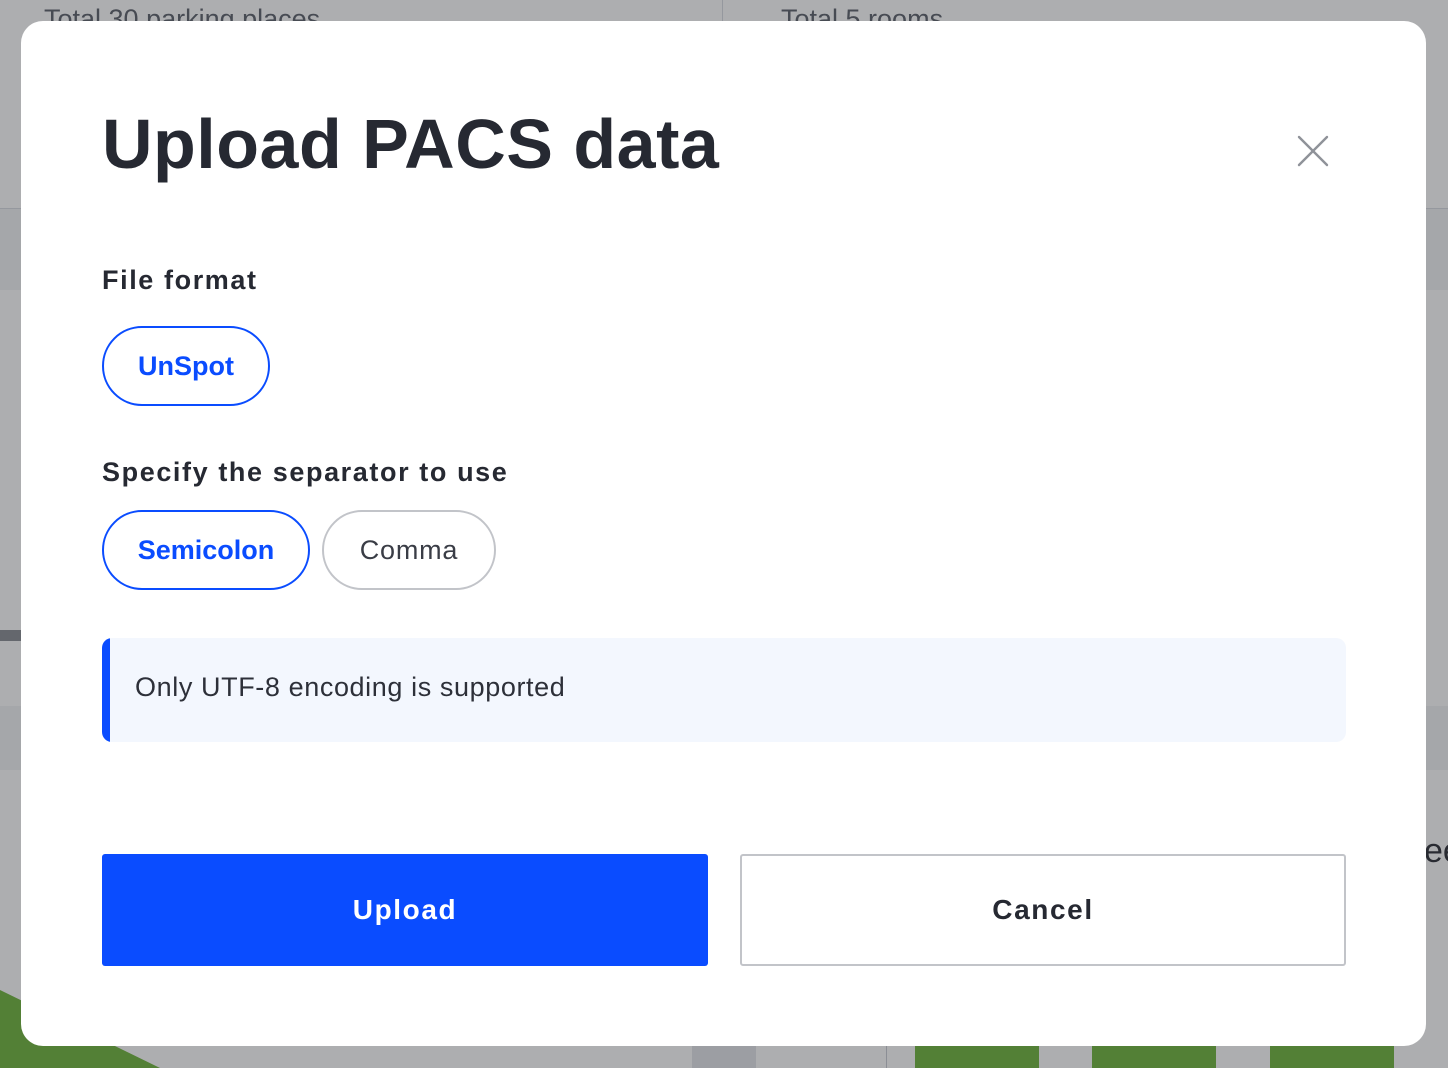 The image size is (1448, 1068). What do you see at coordinates (206, 550) in the screenshot?
I see `separator-option-semicolon: Semicolon` at bounding box center [206, 550].